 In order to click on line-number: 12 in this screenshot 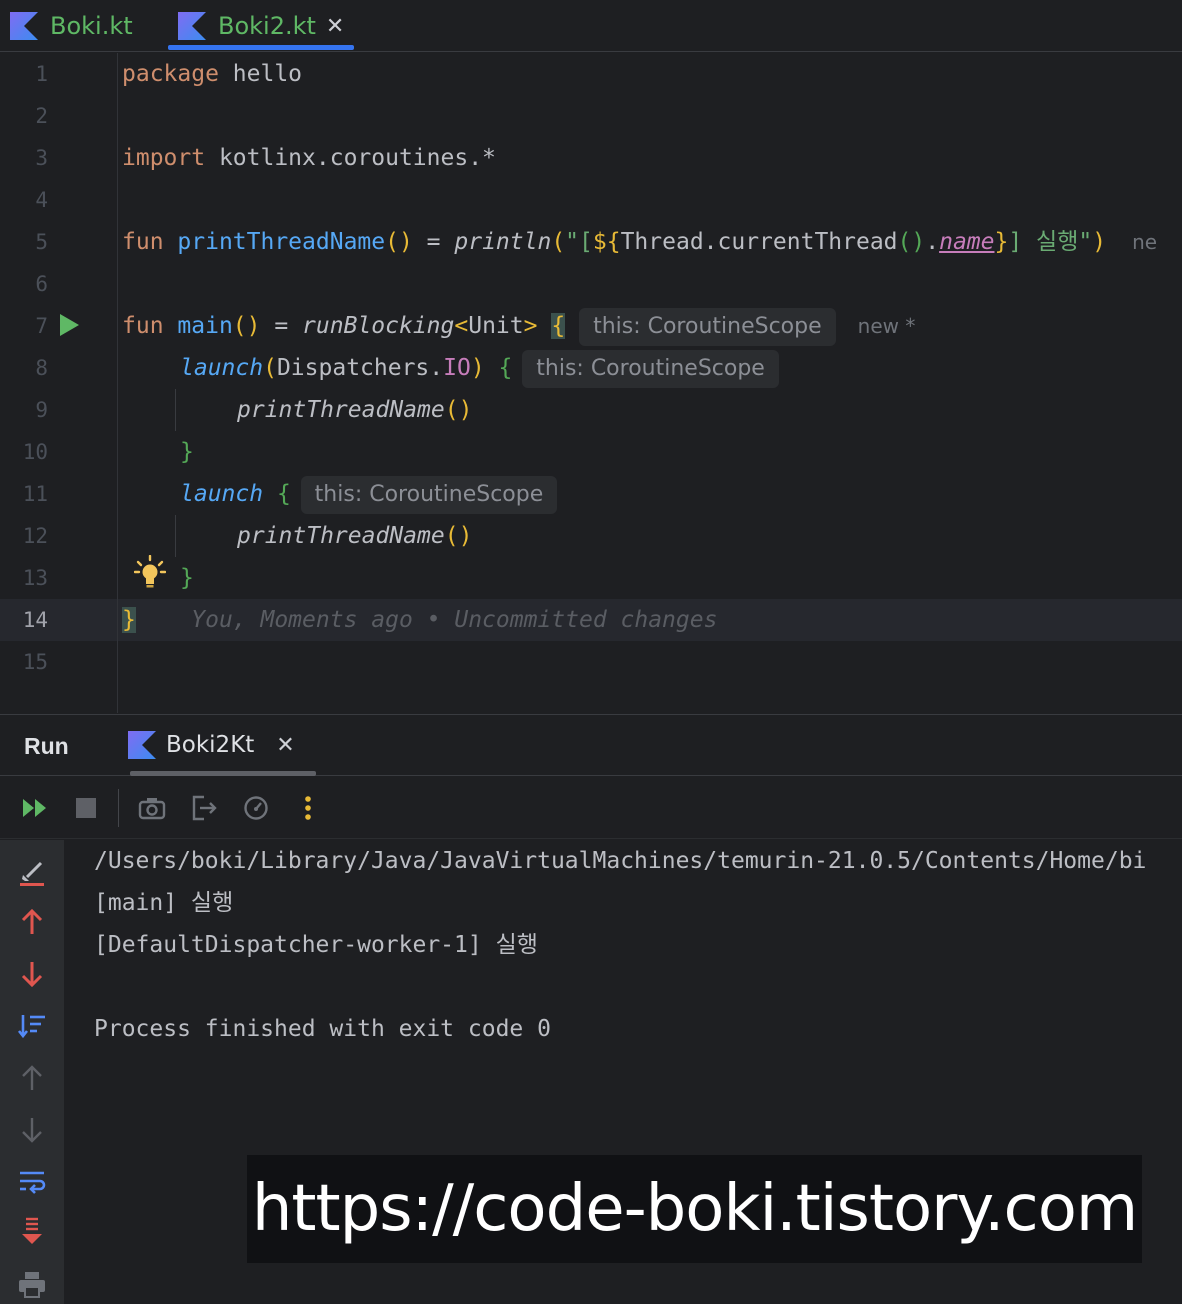, I will do `click(35, 536)`.